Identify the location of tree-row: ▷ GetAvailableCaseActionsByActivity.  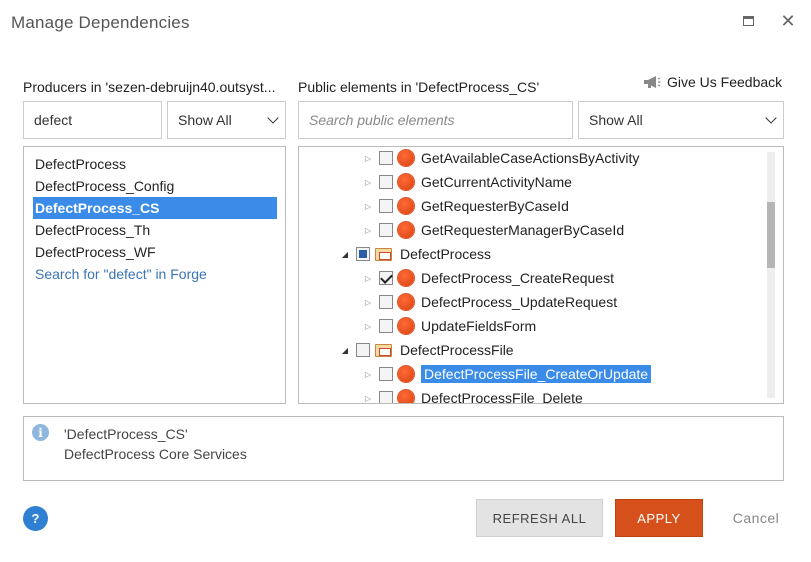
(501, 158).